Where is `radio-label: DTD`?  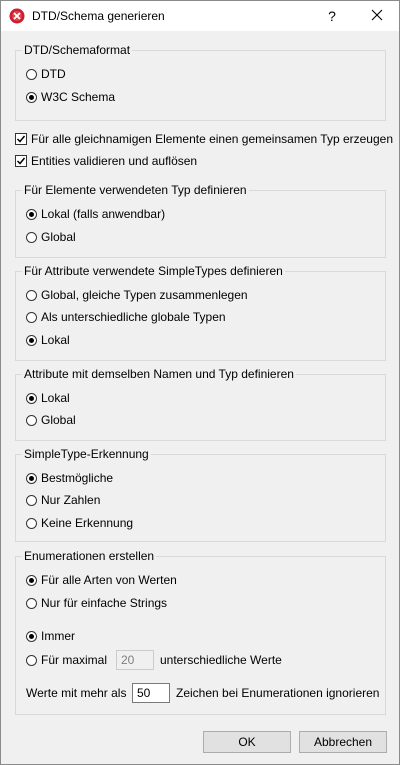
radio-label: DTD is located at coordinates (53, 74).